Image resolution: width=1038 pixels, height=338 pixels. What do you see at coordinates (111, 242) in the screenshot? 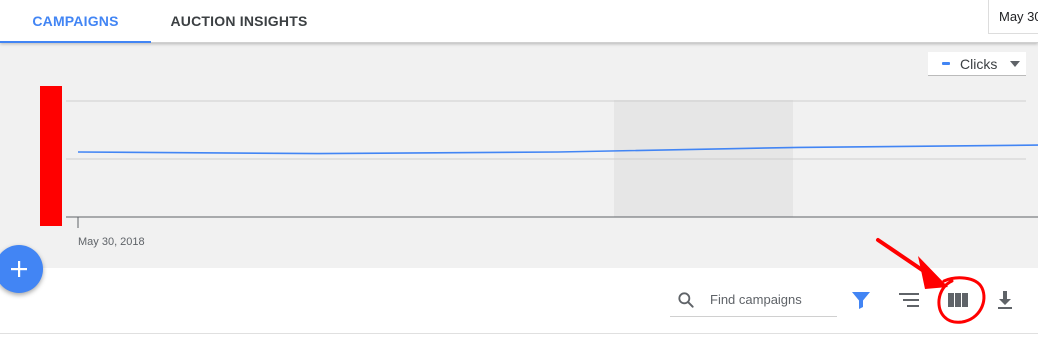
I see `chart-x-axis-label: May 30, 2018` at bounding box center [111, 242].